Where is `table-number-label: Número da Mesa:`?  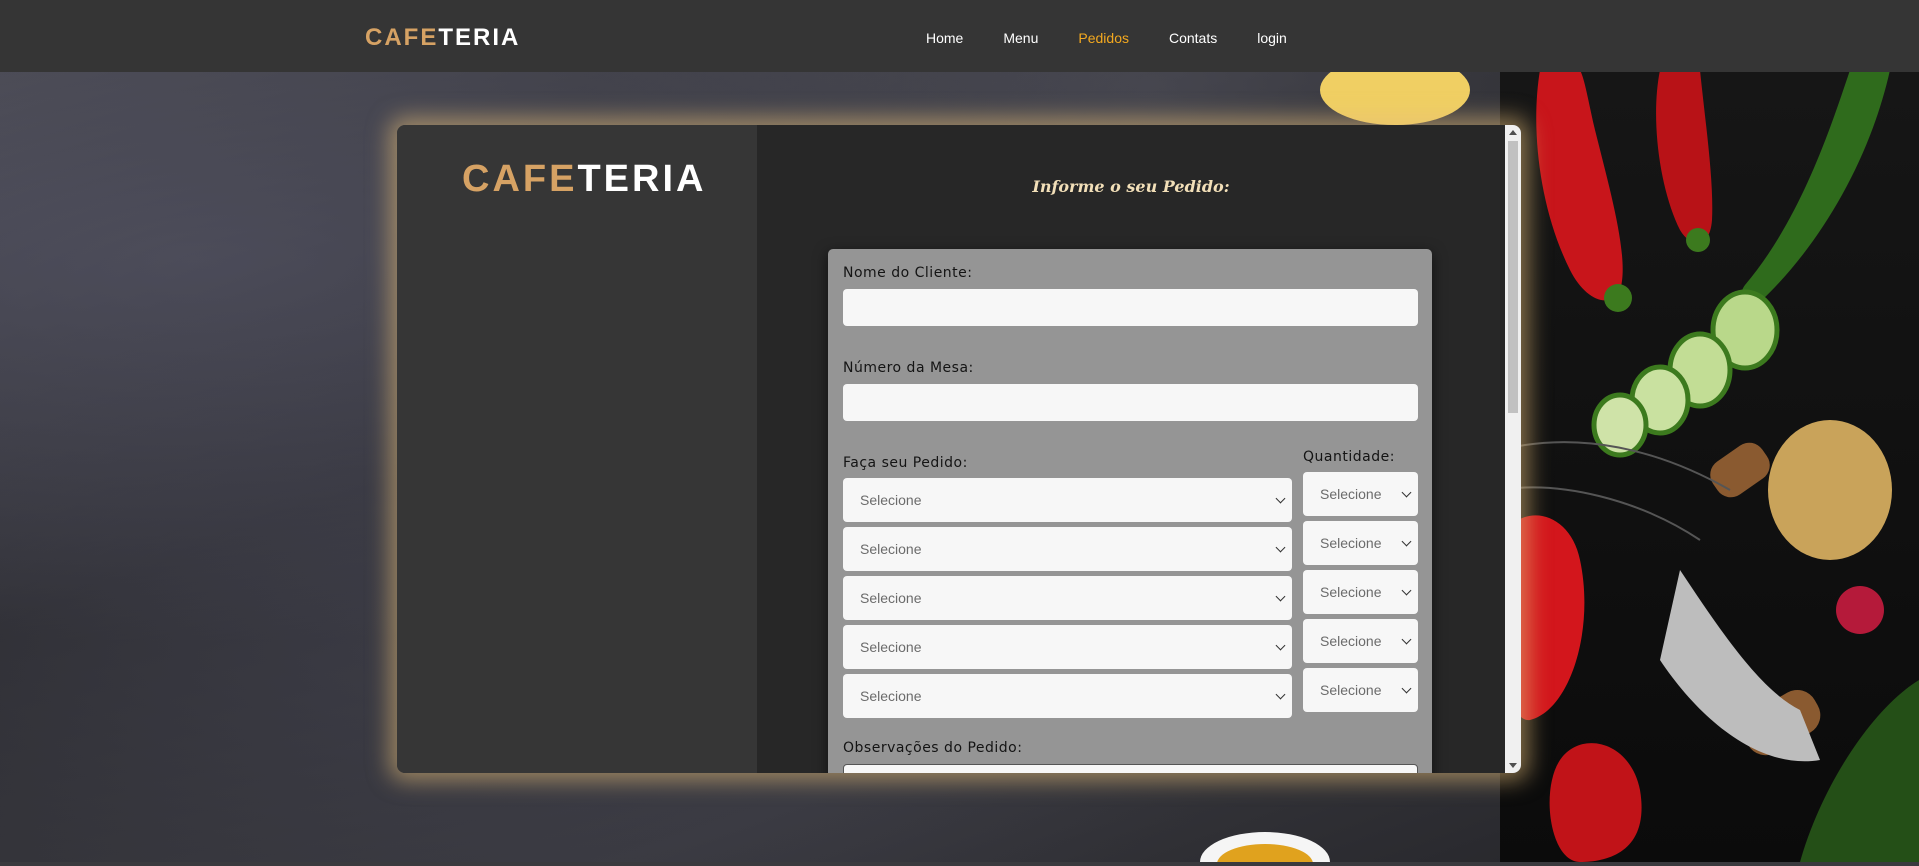
table-number-label: Número da Mesa: is located at coordinates (908, 368).